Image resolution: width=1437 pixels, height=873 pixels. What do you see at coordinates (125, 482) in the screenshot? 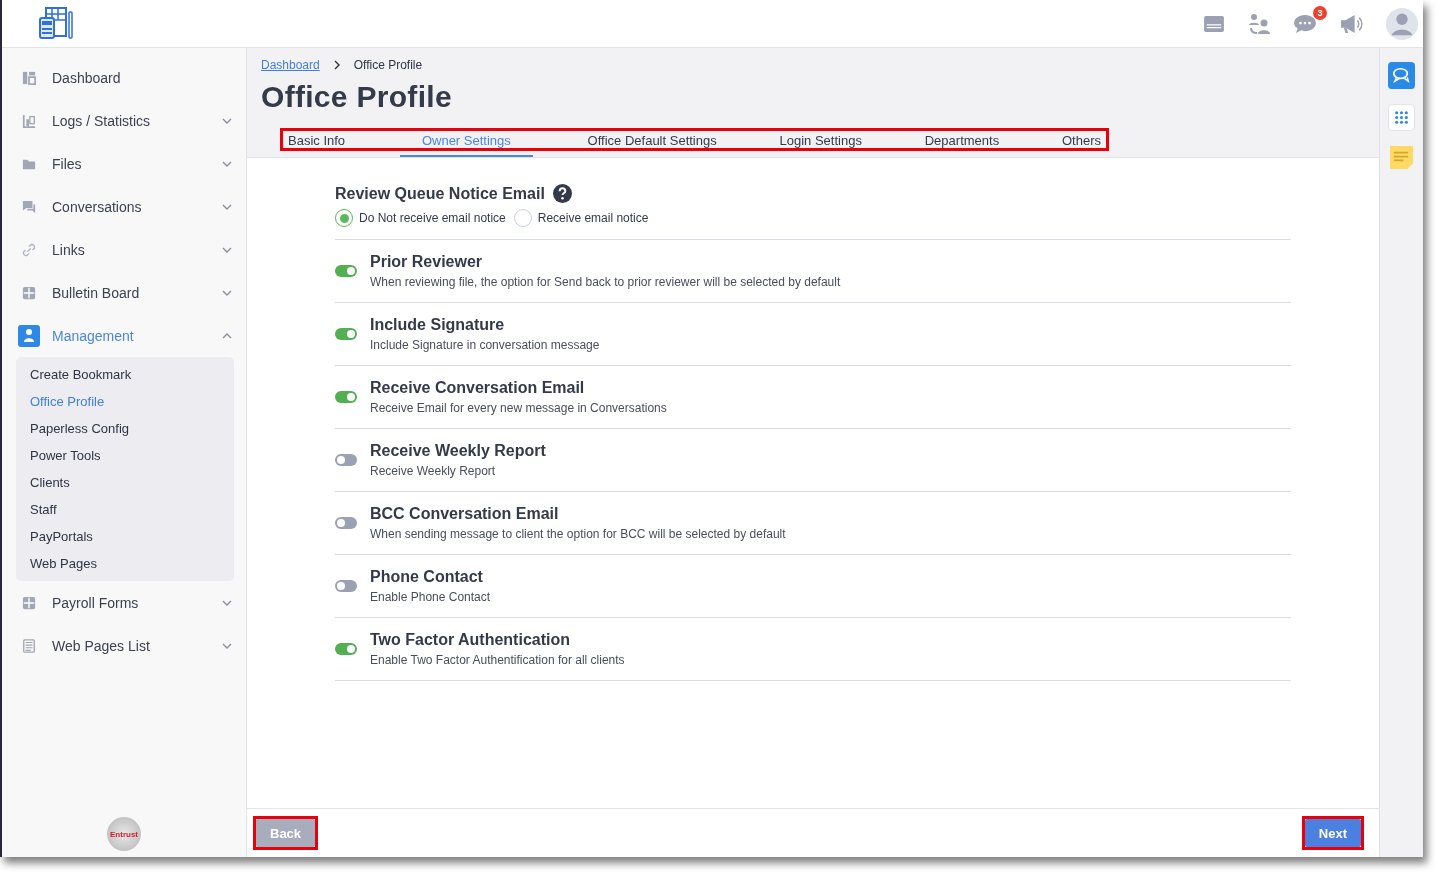
I see `submenu-item: Clients` at bounding box center [125, 482].